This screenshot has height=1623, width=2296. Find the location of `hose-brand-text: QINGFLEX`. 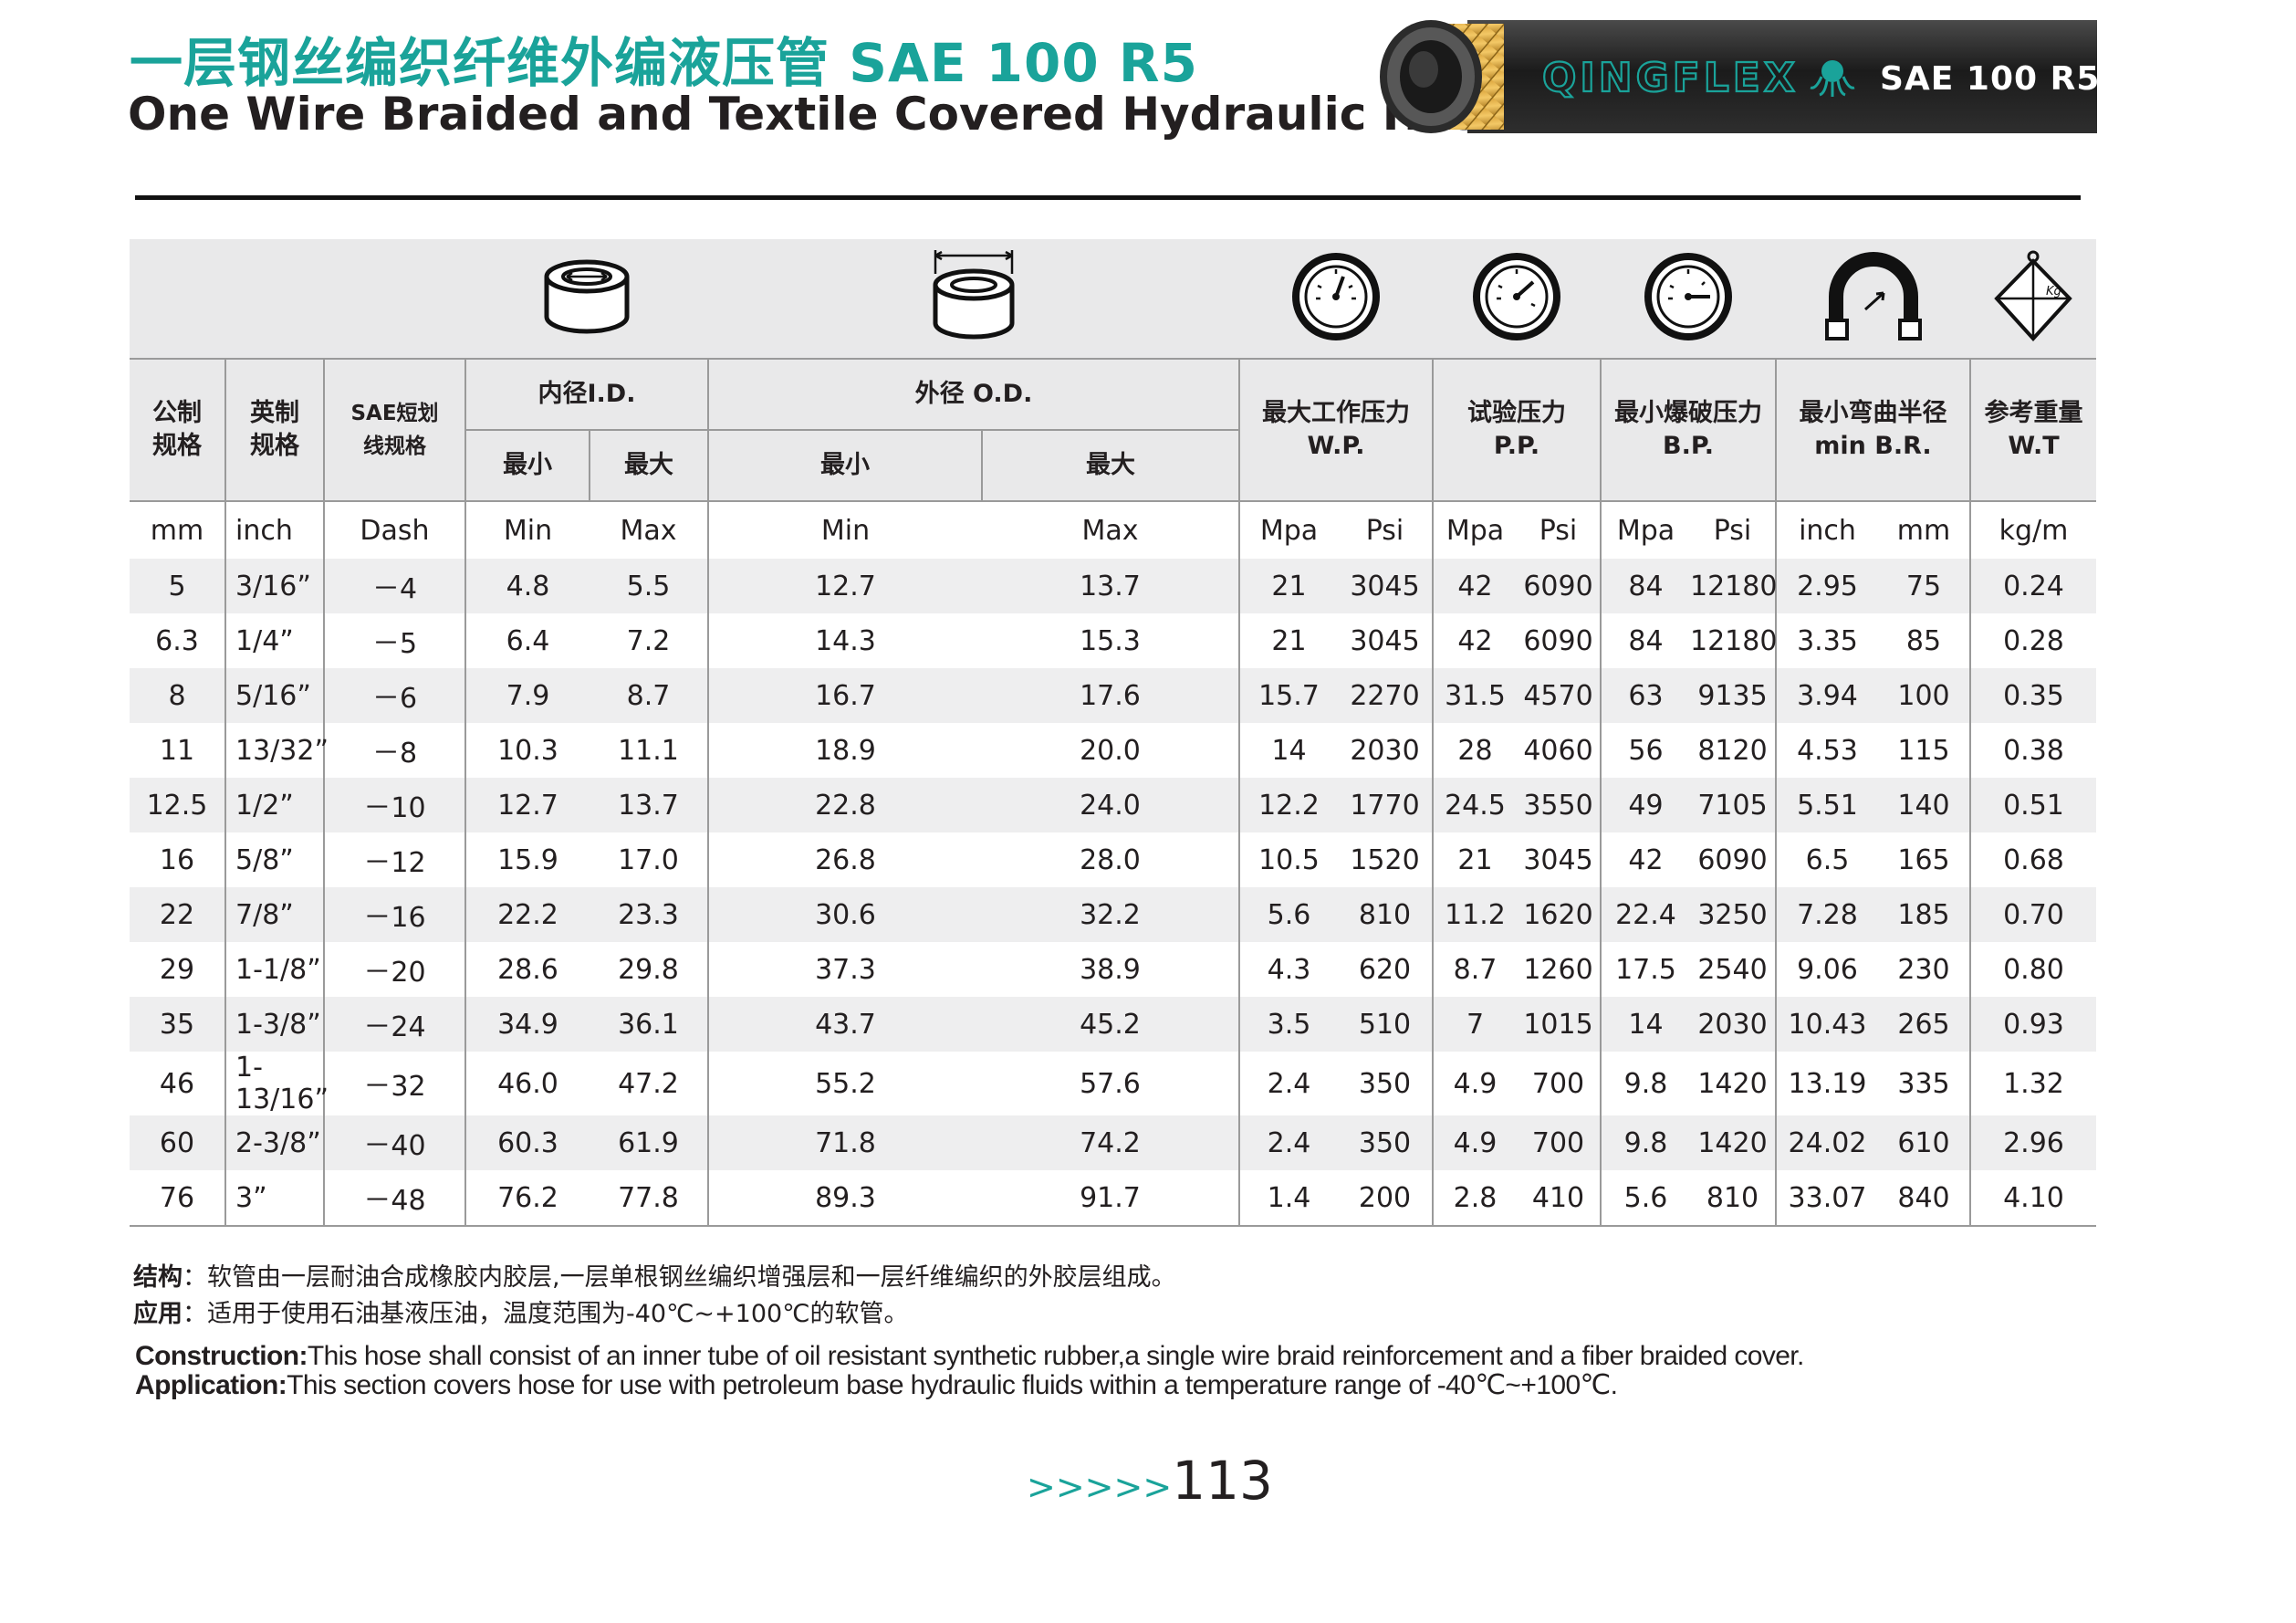

hose-brand-text: QINGFLEX is located at coordinates (1670, 78).